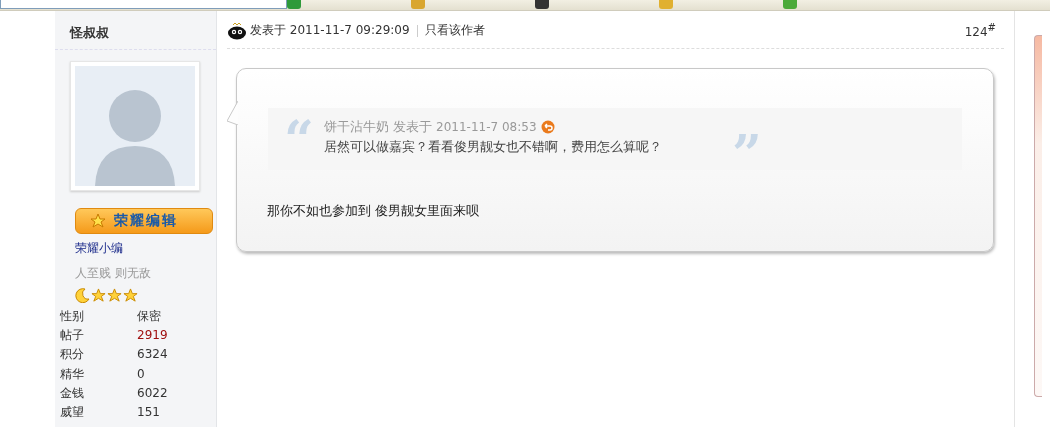 The height and width of the screenshot is (427, 1050). Describe the element at coordinates (98, 336) in the screenshot. I see `stat-label: 帖子` at that location.